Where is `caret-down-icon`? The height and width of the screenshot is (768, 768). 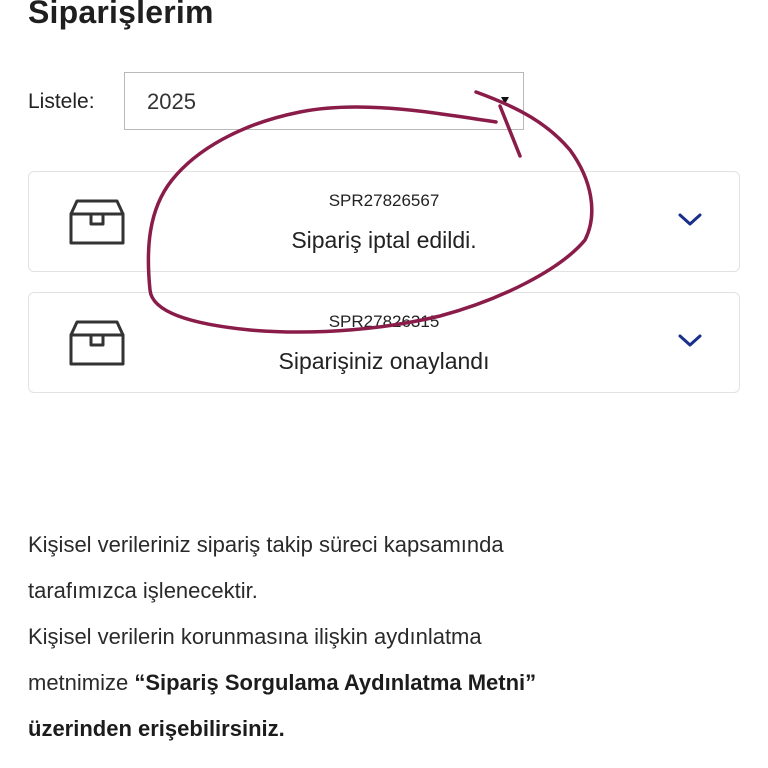 caret-down-icon is located at coordinates (505, 100).